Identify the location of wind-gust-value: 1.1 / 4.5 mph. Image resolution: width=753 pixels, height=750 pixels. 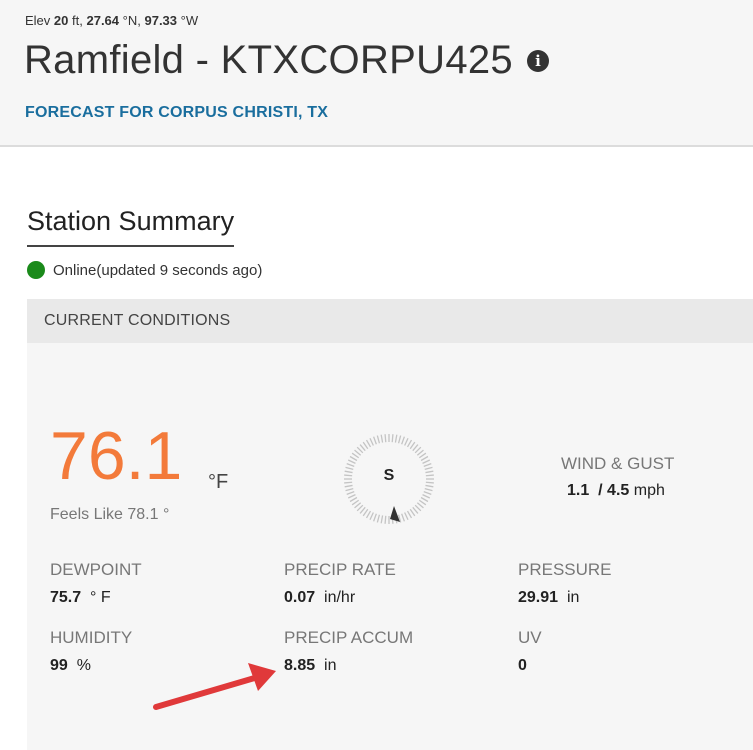
(616, 491).